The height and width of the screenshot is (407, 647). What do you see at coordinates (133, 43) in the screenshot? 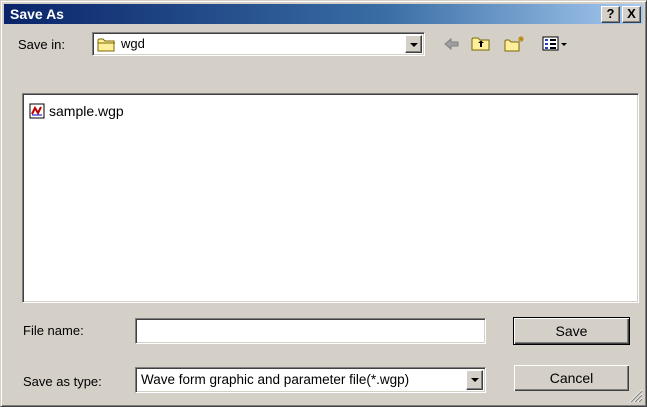
I see `save-in-value: wgd` at bounding box center [133, 43].